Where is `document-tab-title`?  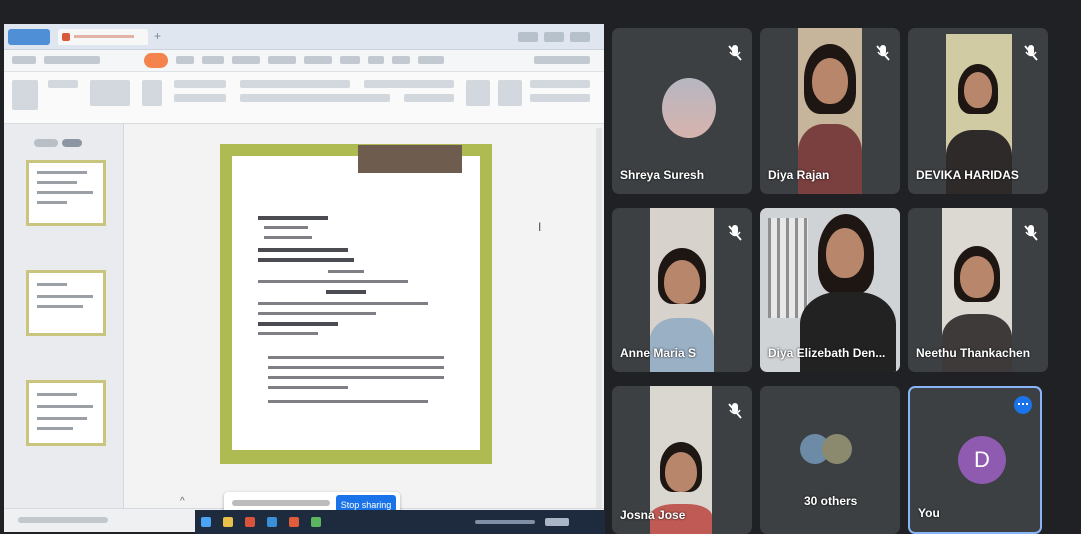
document-tab-title is located at coordinates (104, 36).